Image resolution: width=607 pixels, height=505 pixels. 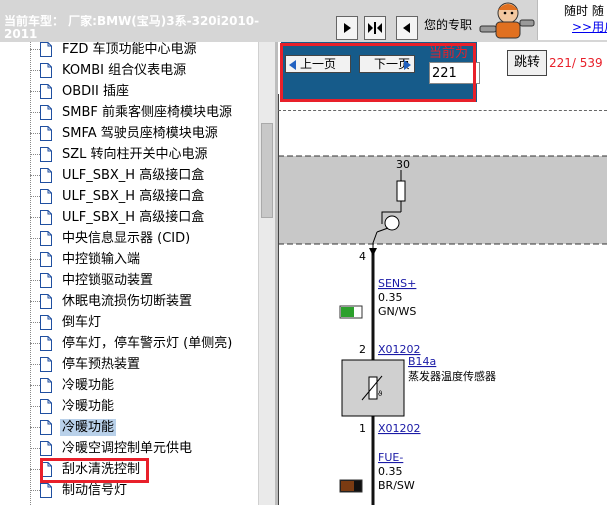 I want to click on wire1-name-link: SENS+, so click(x=397, y=283).